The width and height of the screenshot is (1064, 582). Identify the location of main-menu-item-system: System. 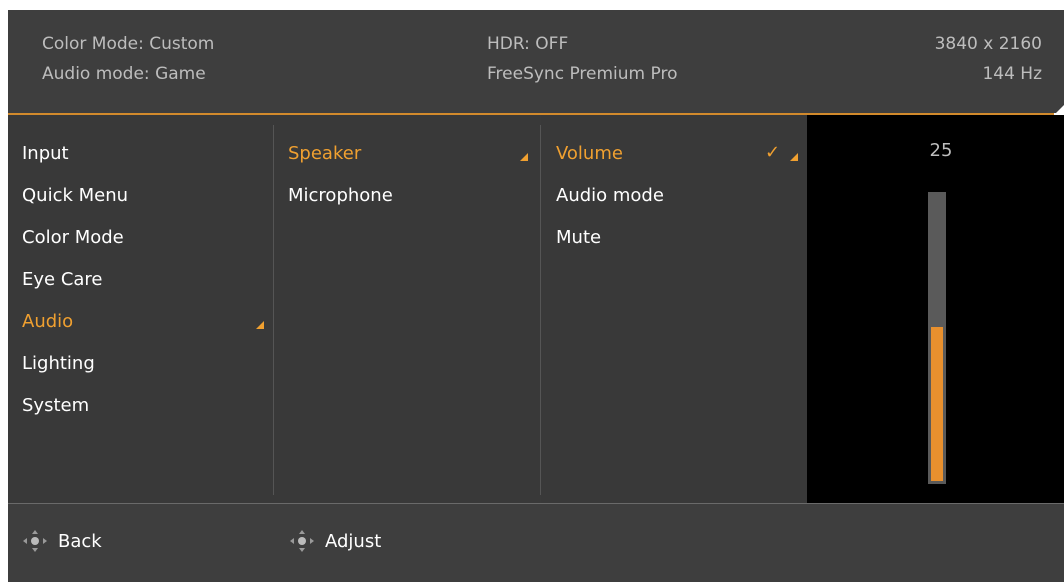
(55, 405).